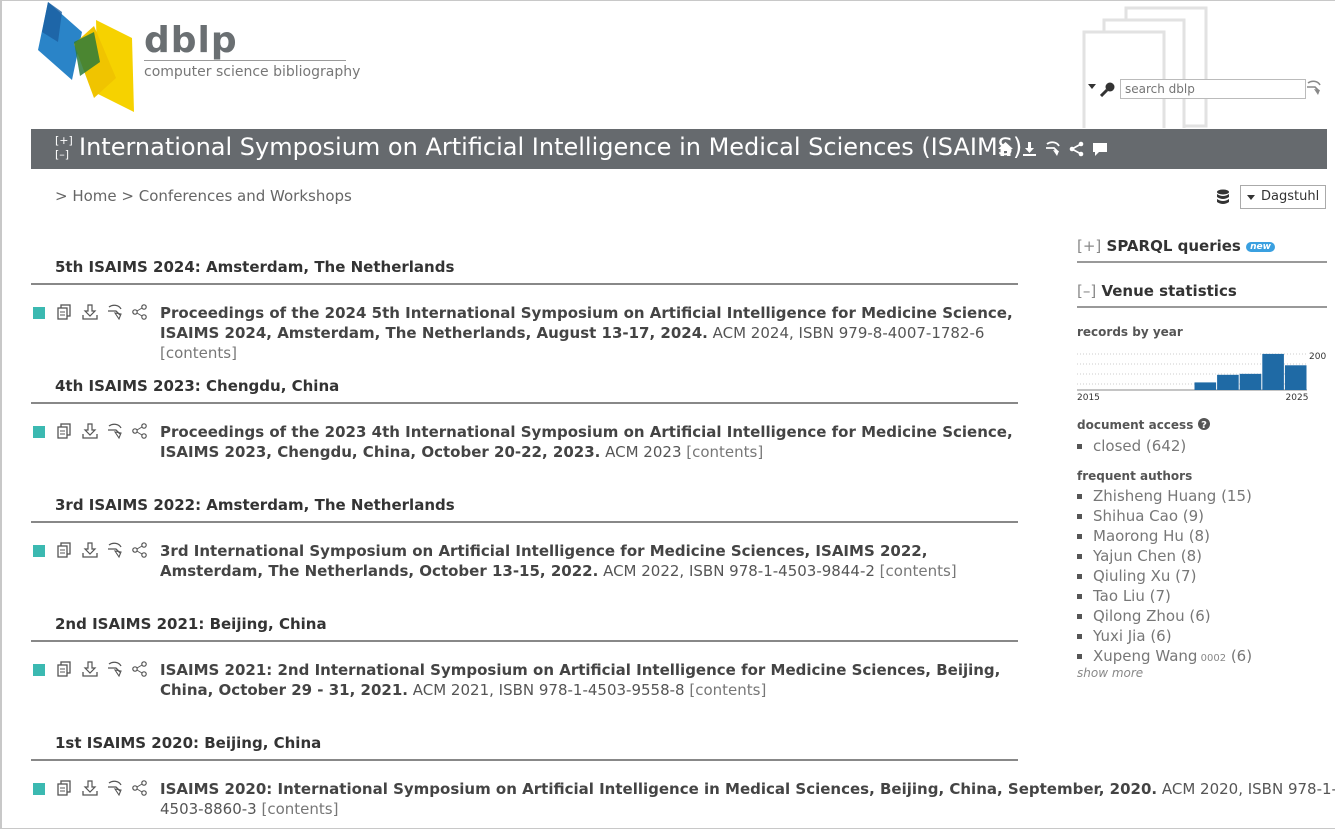 This screenshot has height=829, width=1335. I want to click on author-item: Xupeng Wang 0002 (6), so click(1164, 656).